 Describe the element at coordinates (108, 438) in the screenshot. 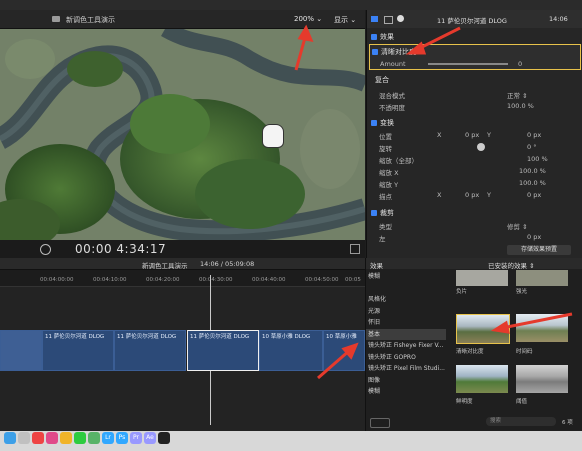

I see `lightroom-icon: Lr` at that location.